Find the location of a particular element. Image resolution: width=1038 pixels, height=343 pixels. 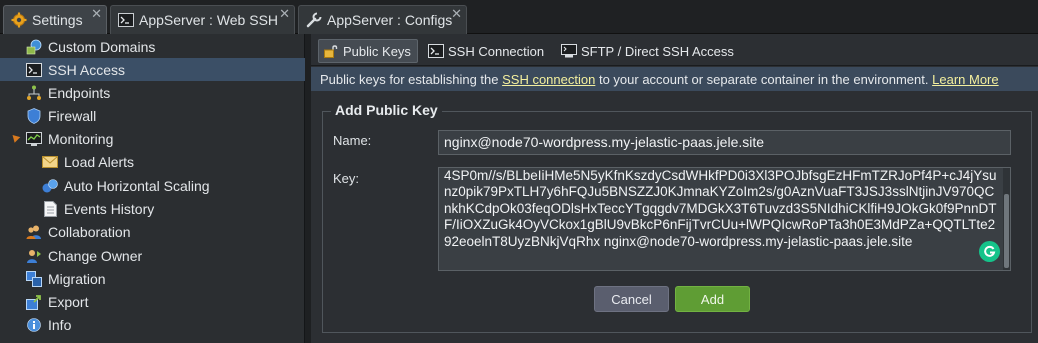

wrench-icon is located at coordinates (314, 20).